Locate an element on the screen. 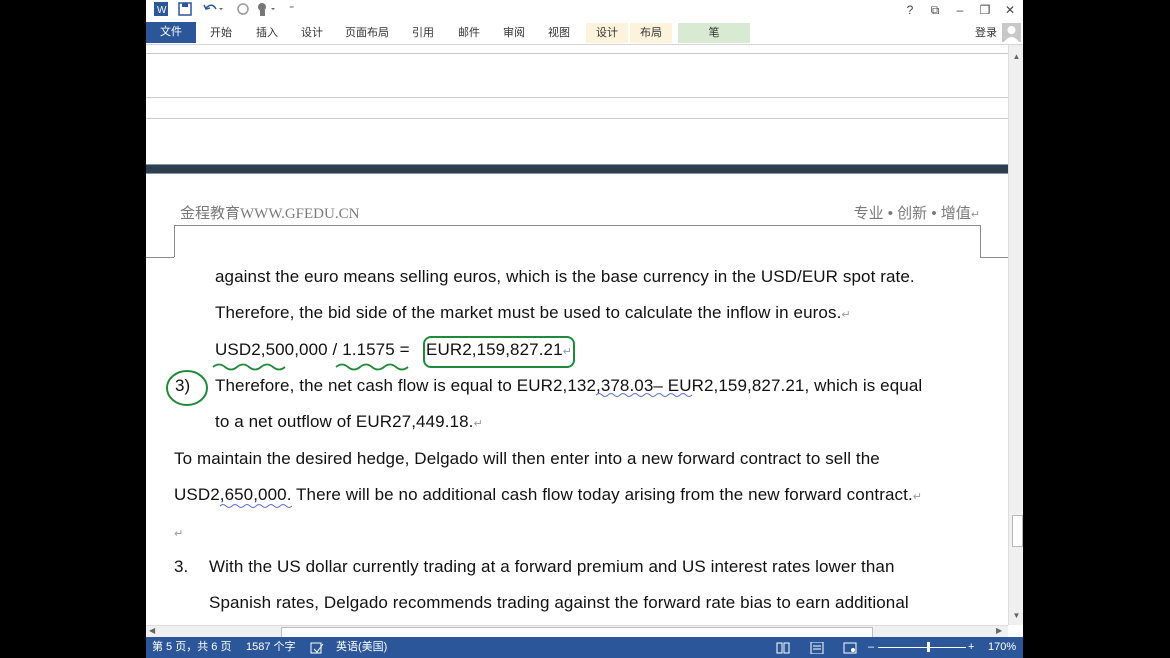  login-link: 登录 is located at coordinates (986, 33).